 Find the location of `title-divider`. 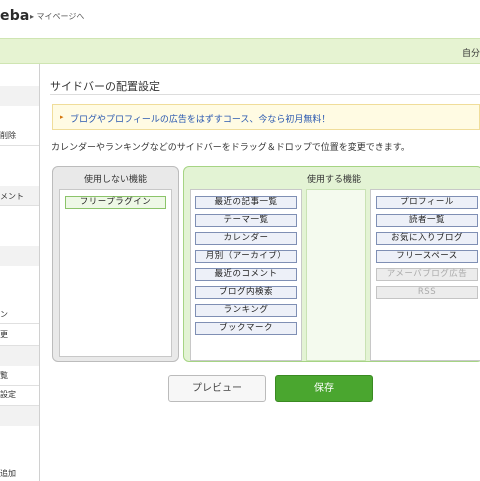

title-divider is located at coordinates (265, 94).